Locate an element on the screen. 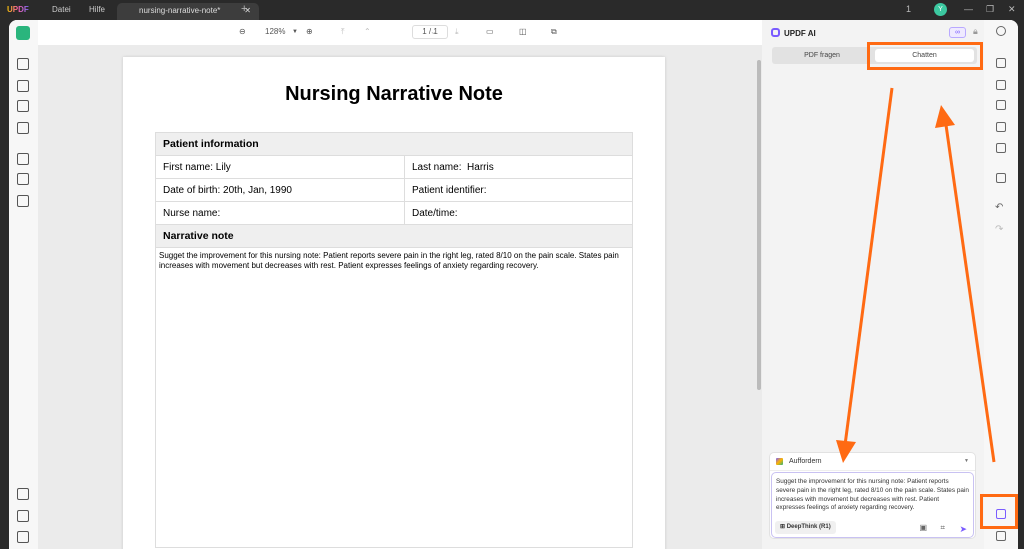 This screenshot has width=1024, height=549. arrow-head-up is located at coordinates (945, 116).